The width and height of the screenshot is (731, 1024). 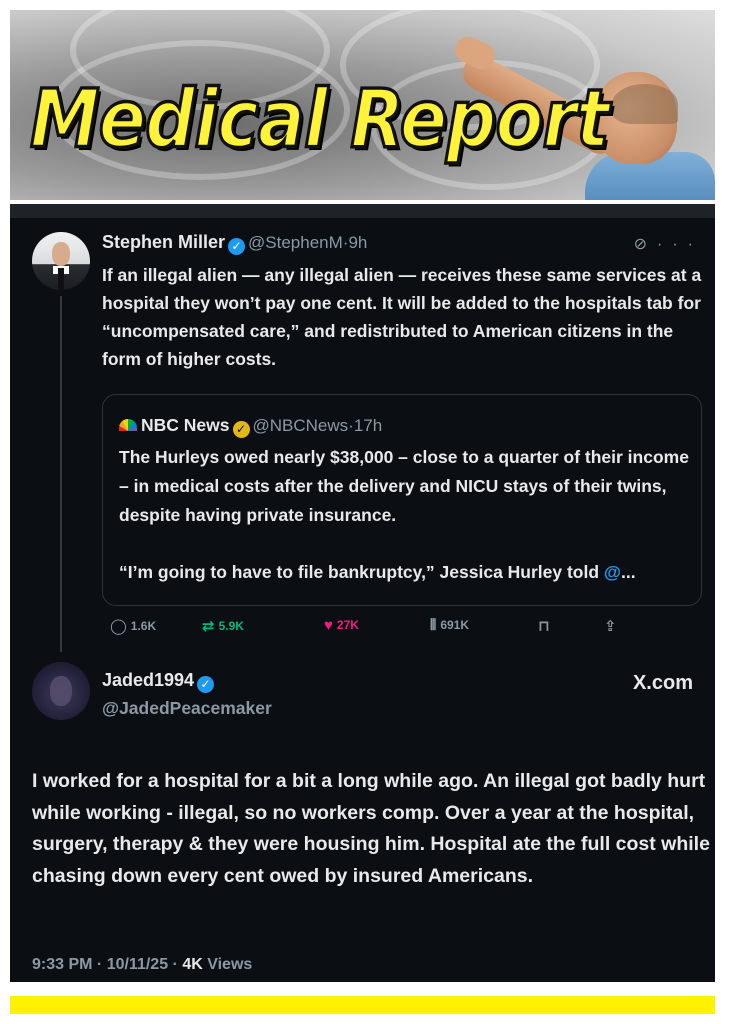 I want to click on nbc-peacock-icon, so click(x=128, y=425).